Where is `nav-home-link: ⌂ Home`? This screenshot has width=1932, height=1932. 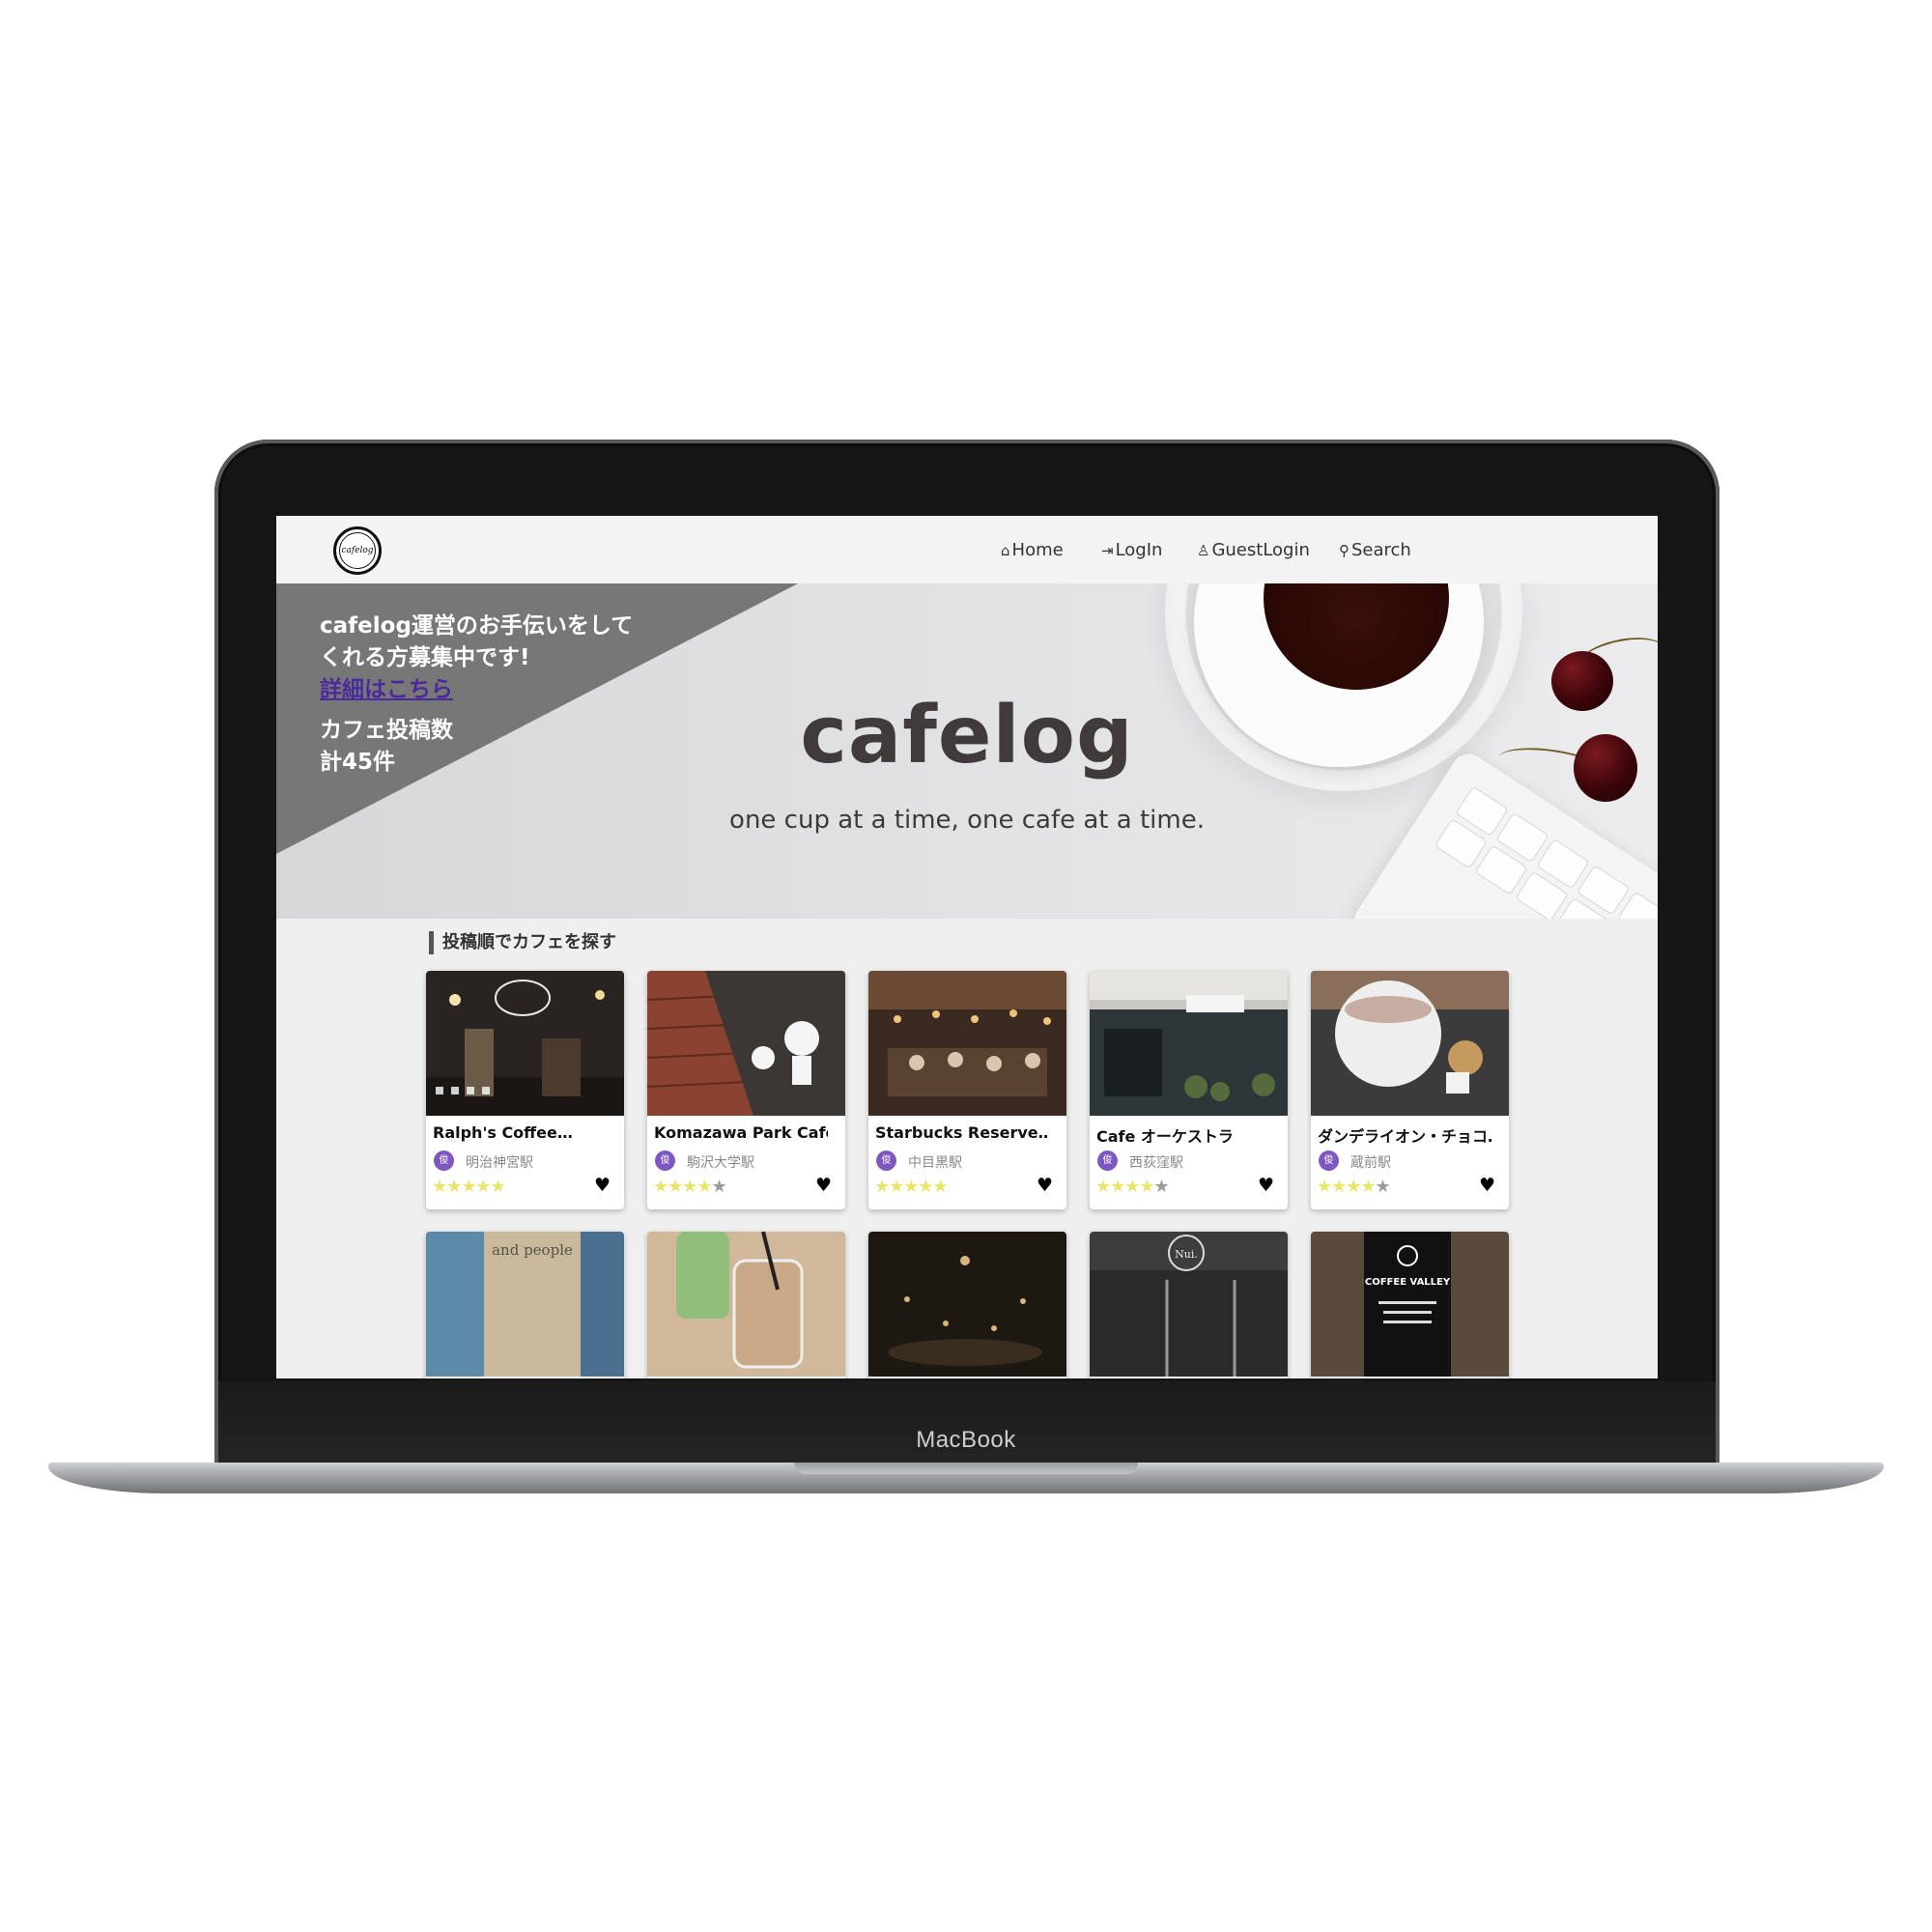 nav-home-link: ⌂ Home is located at coordinates (1032, 550).